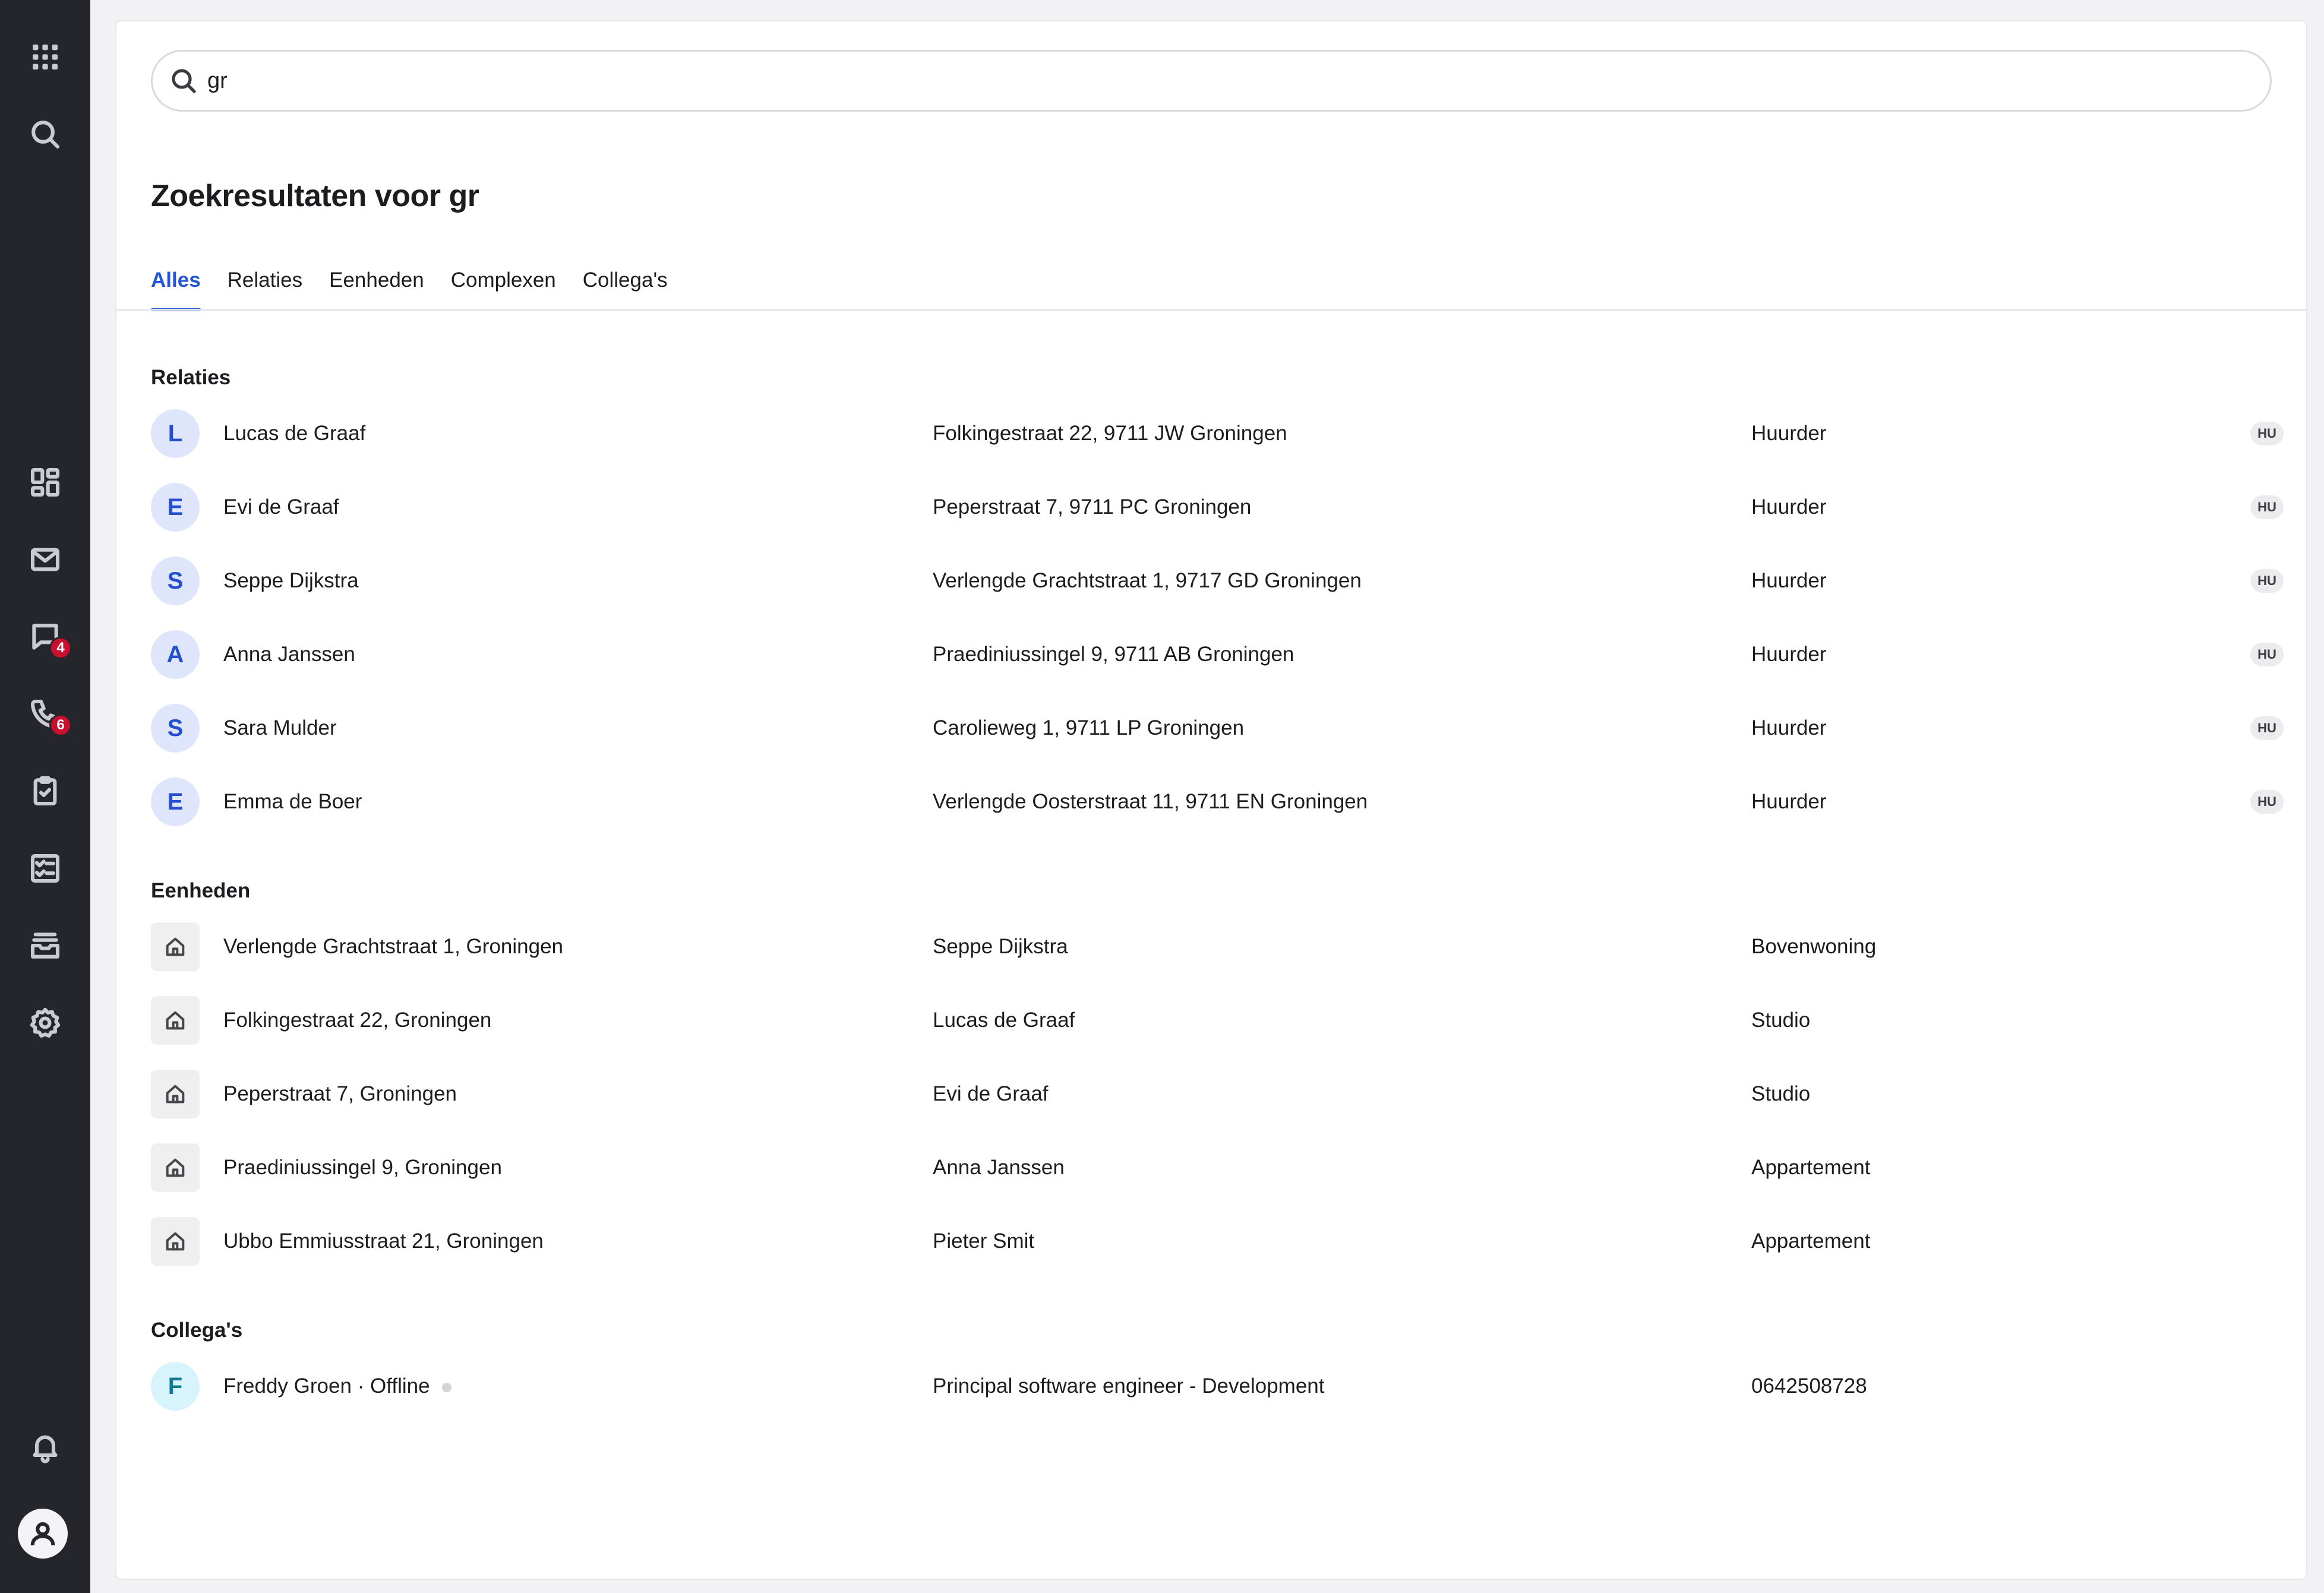 The height and width of the screenshot is (1593, 2324). Describe the element at coordinates (197, 1330) in the screenshot. I see `section-title-collegas: Collega's` at that location.